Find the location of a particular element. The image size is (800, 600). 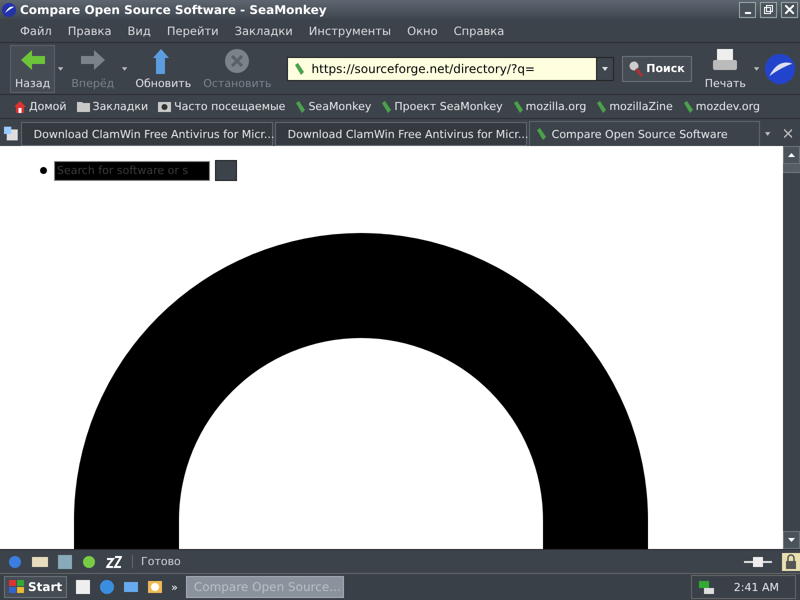

bookmark-link: Проект SeaMonkey is located at coordinates (442, 106).